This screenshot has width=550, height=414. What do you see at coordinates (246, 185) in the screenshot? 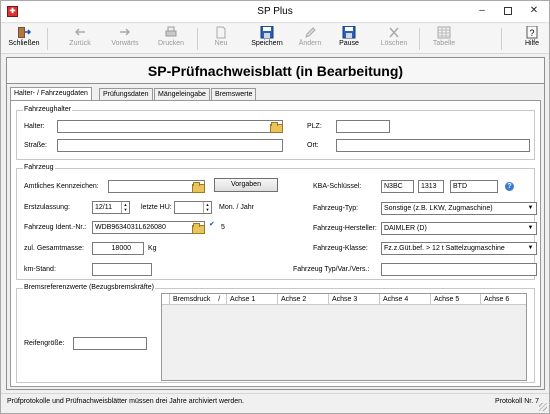
I see `vorgaben-button: Vorgaben` at bounding box center [246, 185].